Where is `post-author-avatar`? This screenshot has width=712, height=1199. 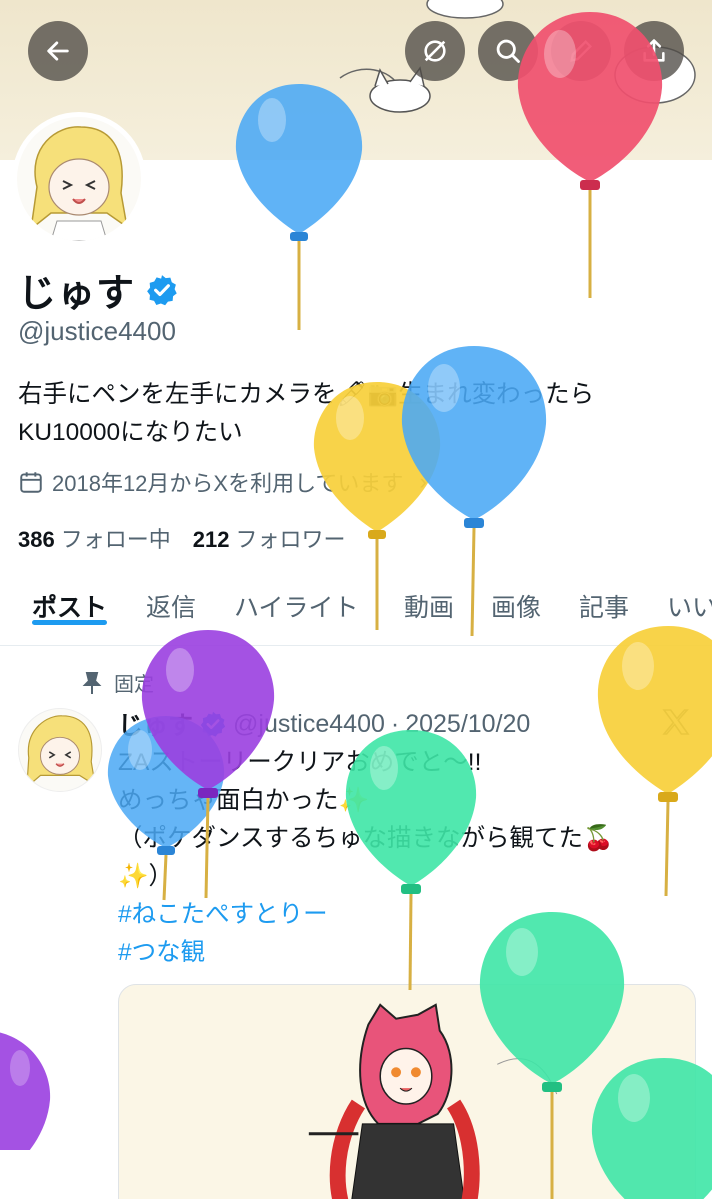 post-author-avatar is located at coordinates (60, 750).